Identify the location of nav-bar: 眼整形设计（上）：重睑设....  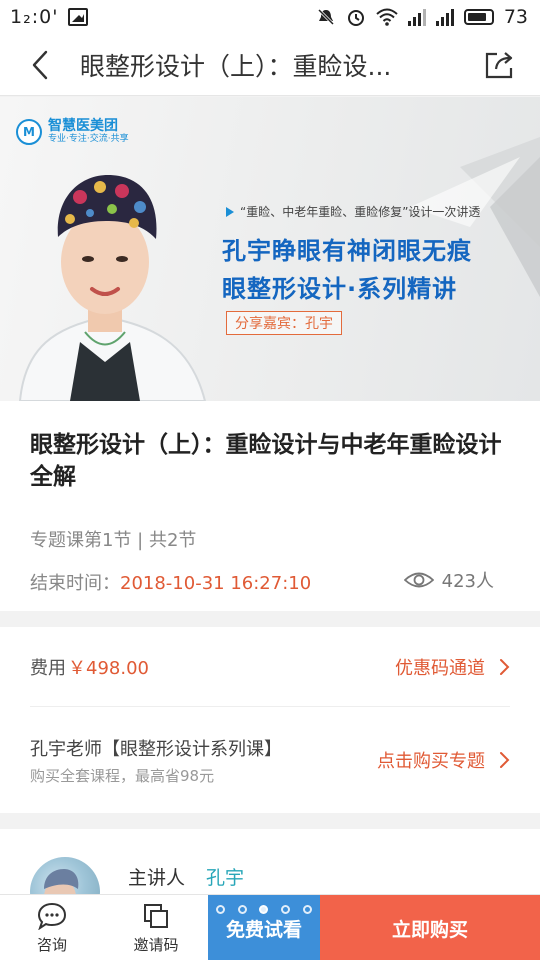
(270, 65).